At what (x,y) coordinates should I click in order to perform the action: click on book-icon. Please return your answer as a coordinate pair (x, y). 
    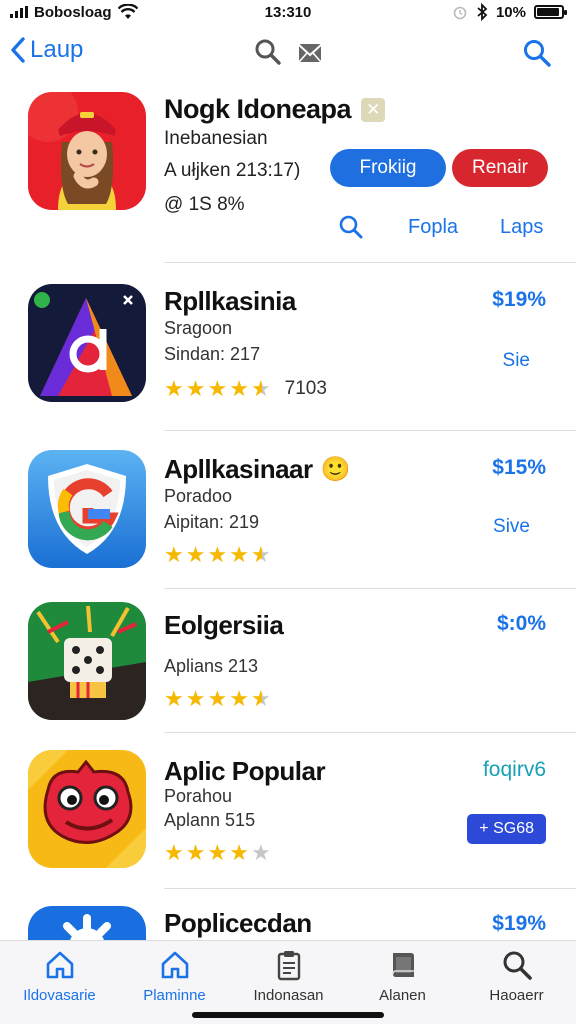
    Looking at the image, I should click on (402, 965).